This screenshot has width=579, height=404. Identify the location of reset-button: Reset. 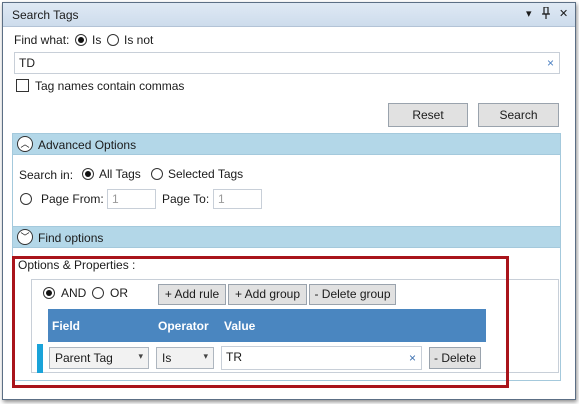
(428, 115).